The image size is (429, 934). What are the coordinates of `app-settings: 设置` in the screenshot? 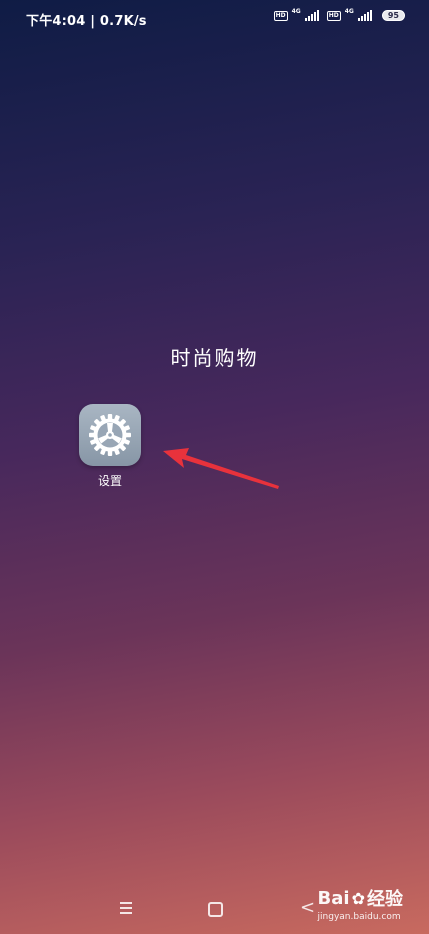 It's located at (110, 446).